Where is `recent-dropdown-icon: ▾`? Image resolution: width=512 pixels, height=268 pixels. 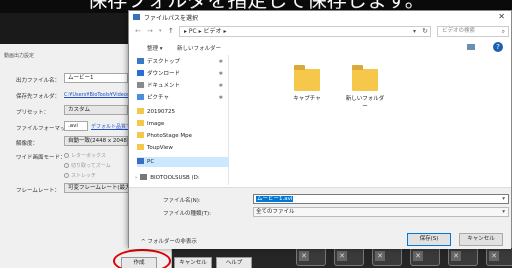
recent-dropdown-icon: ▾ is located at coordinates (160, 31).